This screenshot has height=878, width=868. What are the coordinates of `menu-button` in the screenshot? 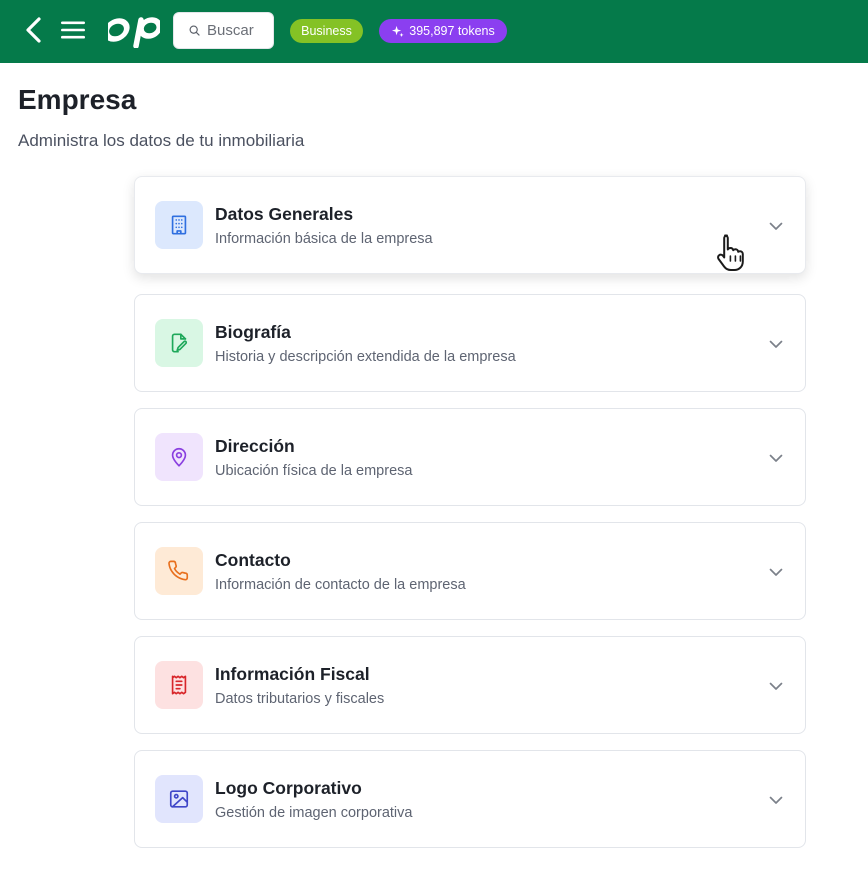 It's located at (73, 30).